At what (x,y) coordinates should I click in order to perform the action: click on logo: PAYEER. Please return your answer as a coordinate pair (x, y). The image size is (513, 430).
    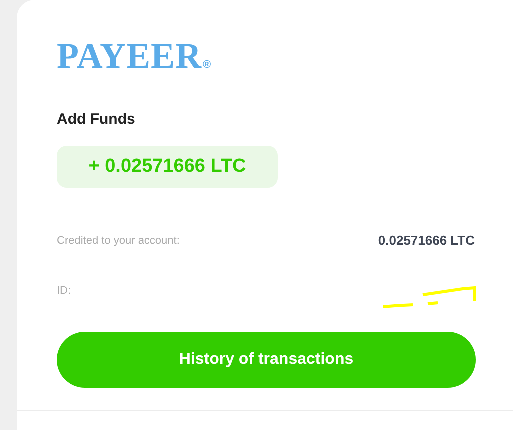
    Looking at the image, I should click on (129, 56).